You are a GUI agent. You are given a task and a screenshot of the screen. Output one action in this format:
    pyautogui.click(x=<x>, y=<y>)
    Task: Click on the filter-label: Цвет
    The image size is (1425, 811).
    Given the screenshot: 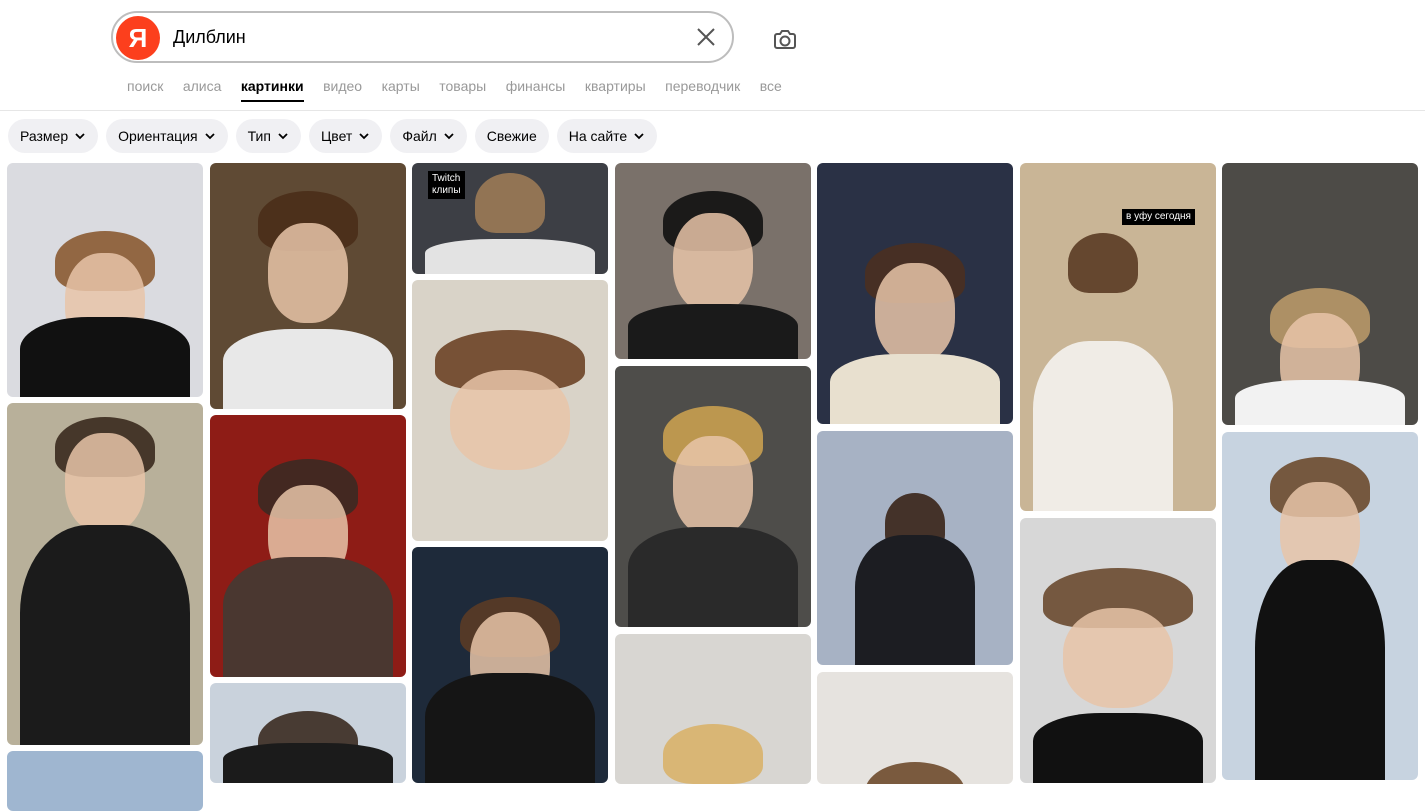 What is the action you would take?
    pyautogui.click(x=336, y=136)
    